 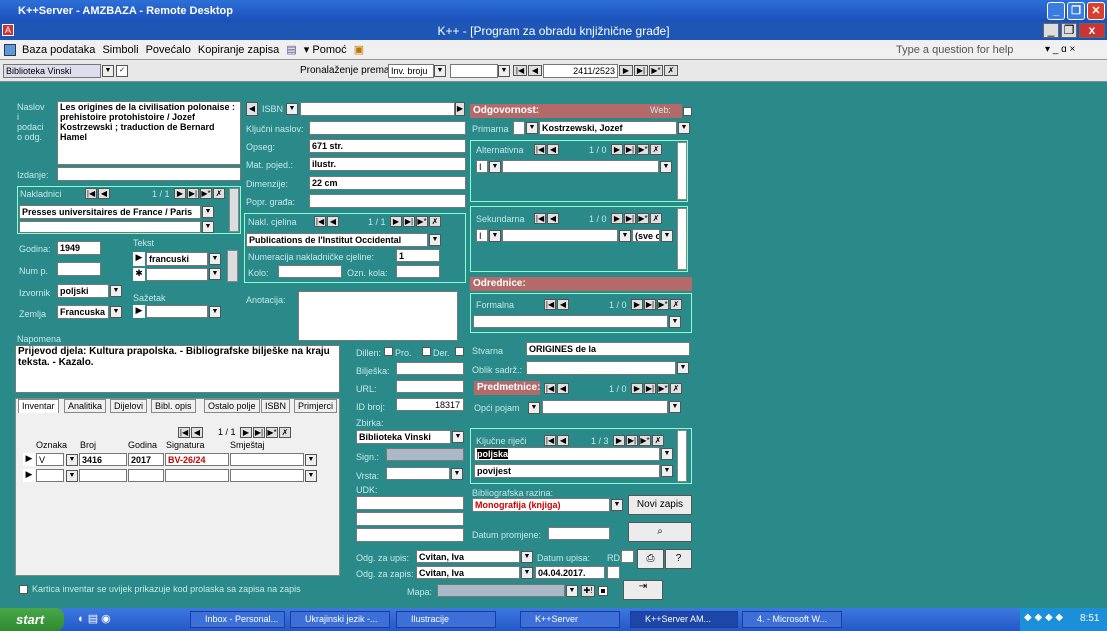 What do you see at coordinates (570, 572) in the screenshot?
I see `datum-upisa-field: 04.04.2017.` at bounding box center [570, 572].